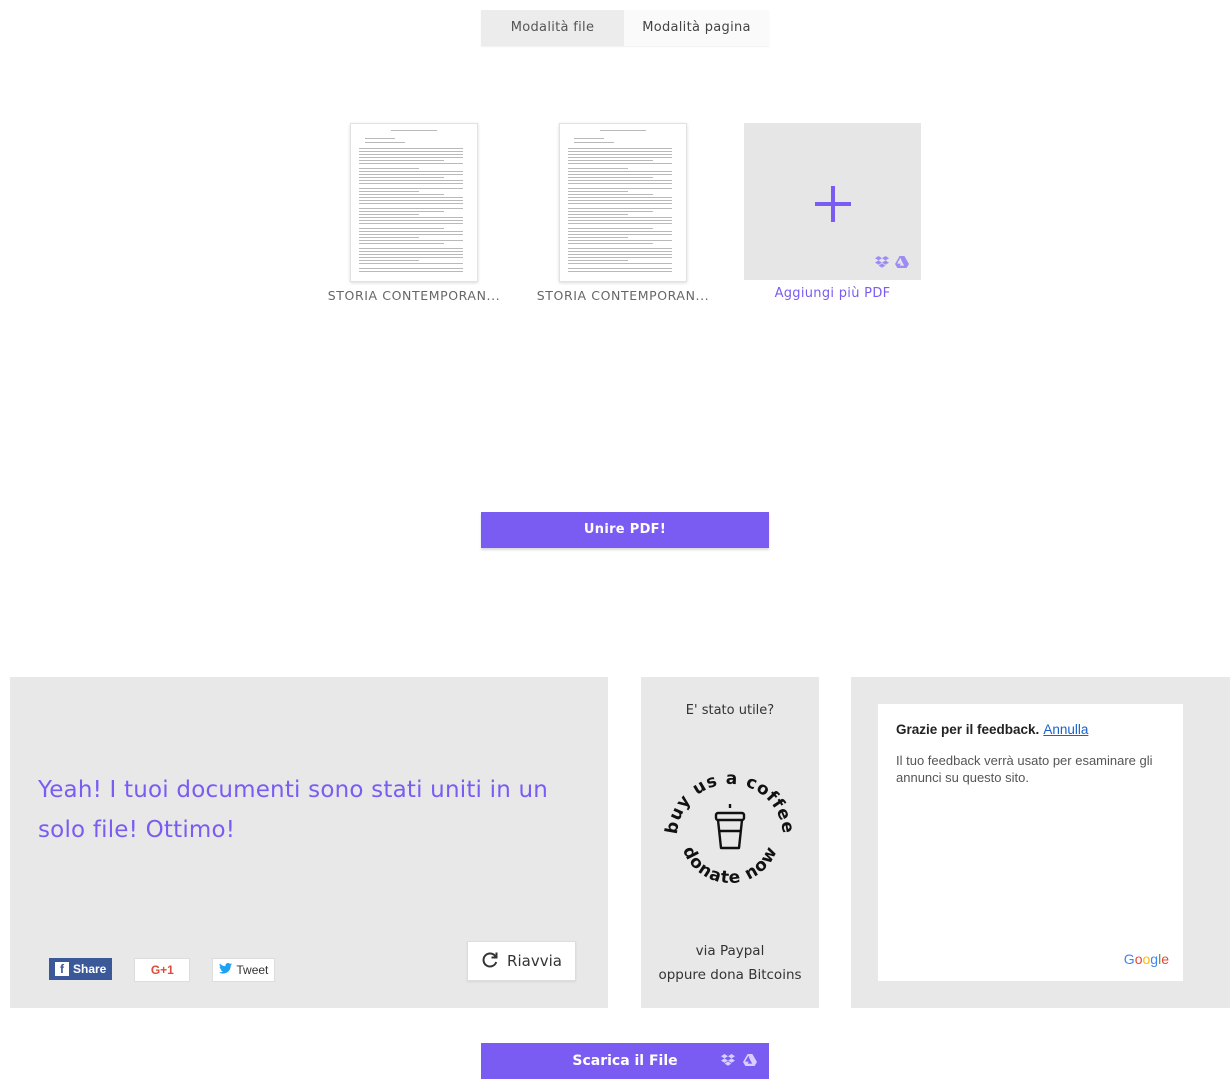 The width and height of the screenshot is (1230, 1079). I want to click on add-more-card: Aggiungi più PDF, so click(832, 212).